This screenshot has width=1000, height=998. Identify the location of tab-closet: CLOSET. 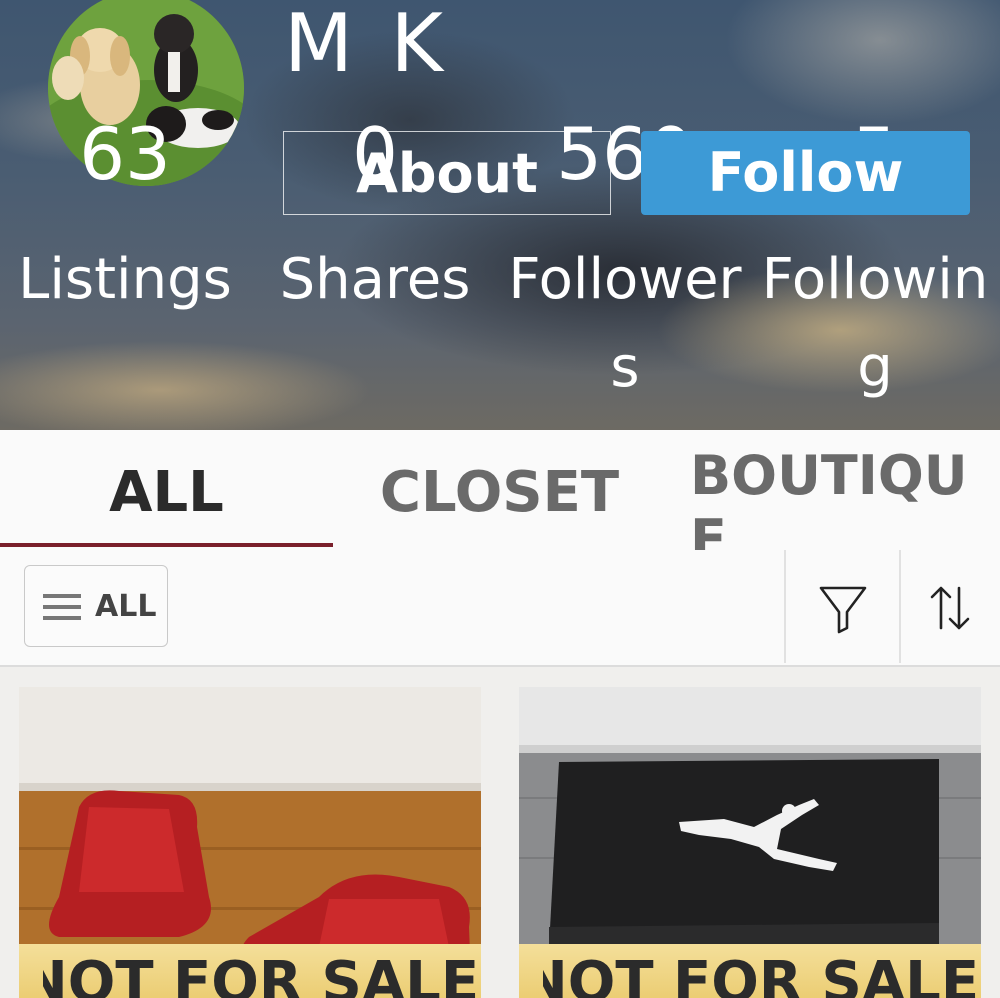
(499, 490).